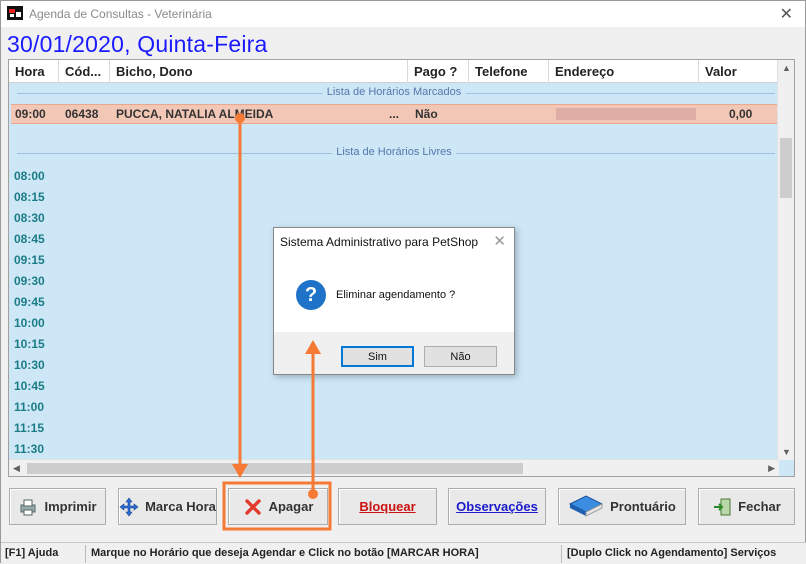 This screenshot has height=564, width=806. Describe the element at coordinates (259, 71) in the screenshot. I see `col-bicho-dono: Bicho, Dono` at that location.